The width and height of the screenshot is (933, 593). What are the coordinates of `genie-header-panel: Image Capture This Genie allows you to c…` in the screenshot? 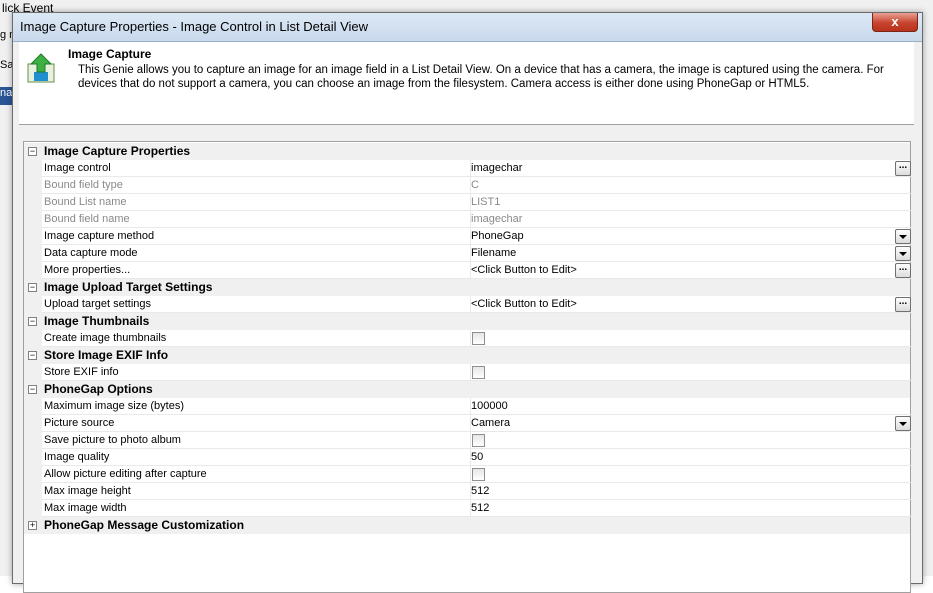 It's located at (466, 83).